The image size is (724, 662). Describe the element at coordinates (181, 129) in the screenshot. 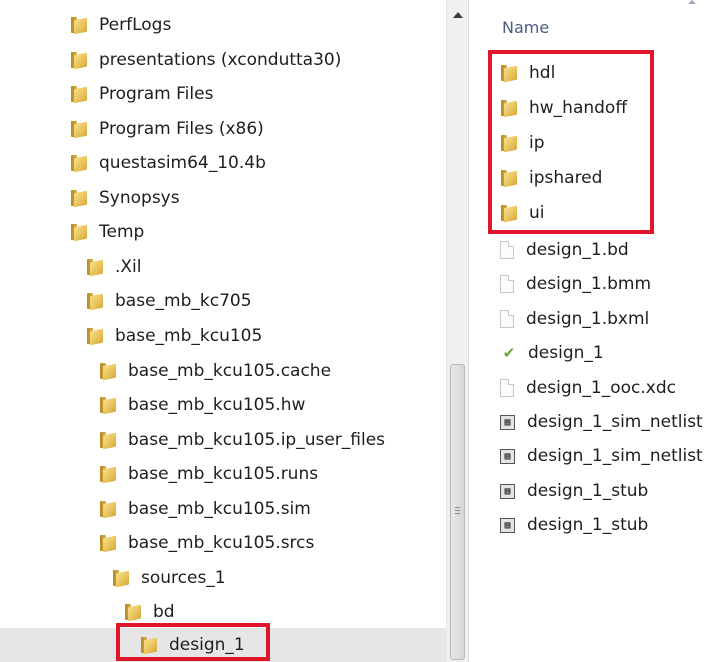

I see `tree-item-label: Program Files (x86)` at that location.